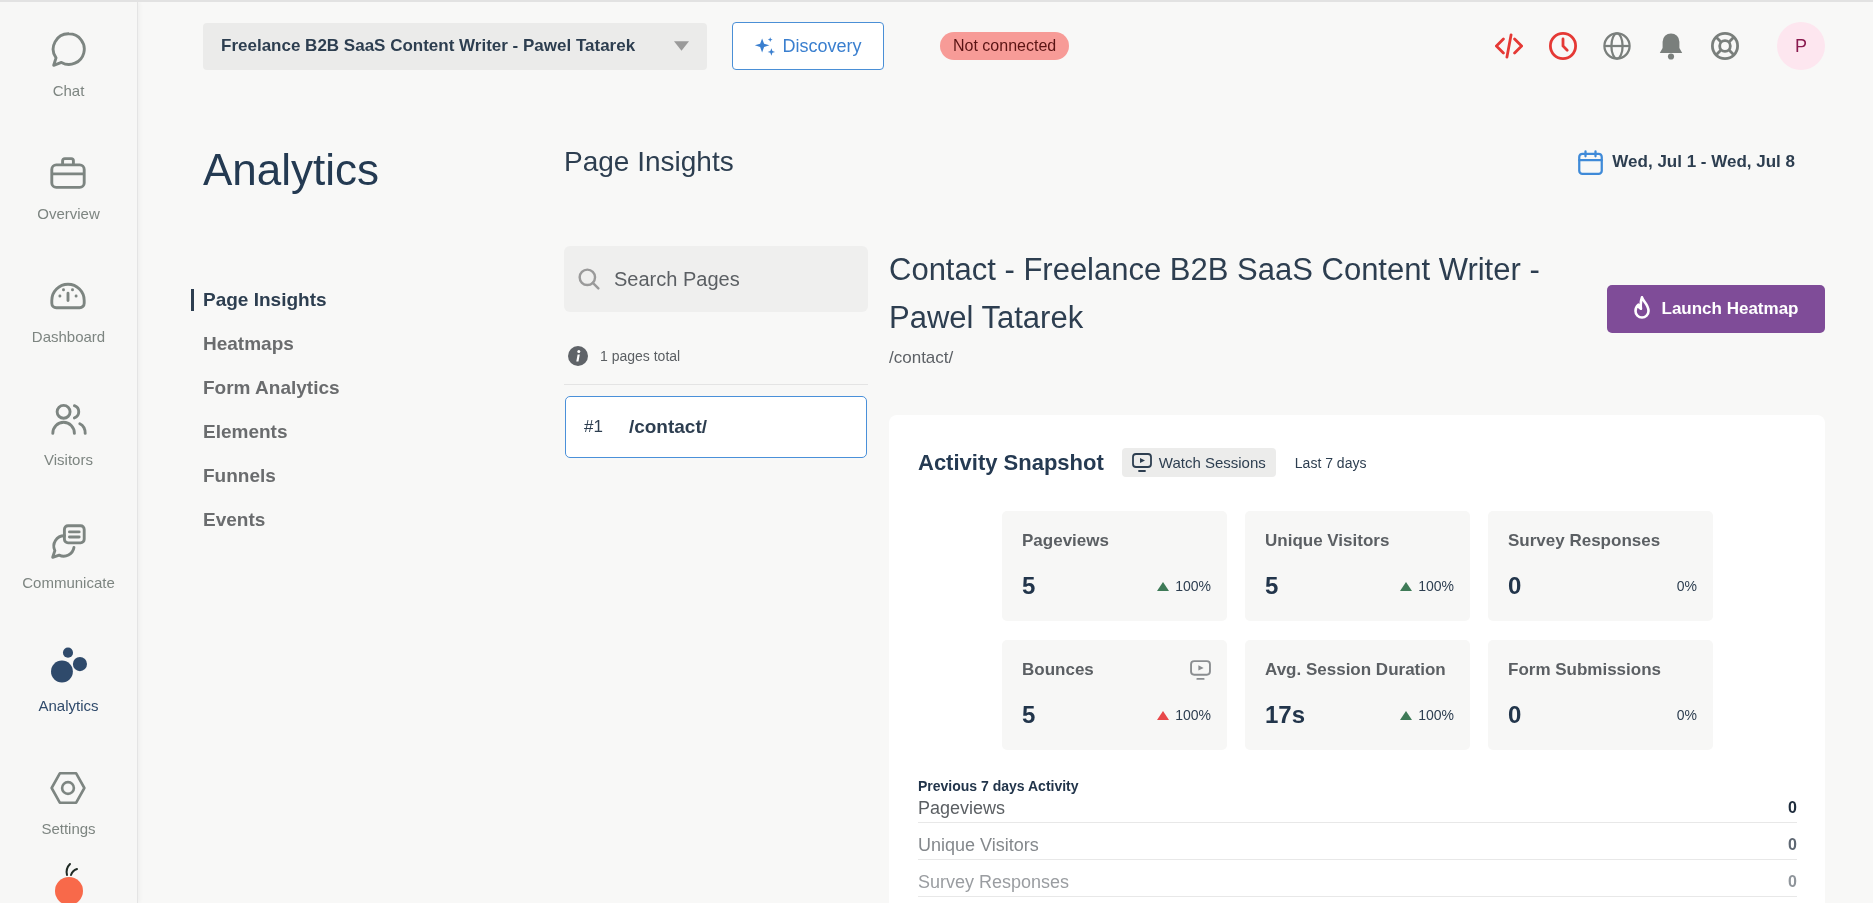 This screenshot has width=1873, height=903. I want to click on sidebar-item: Visitors, so click(68, 434).